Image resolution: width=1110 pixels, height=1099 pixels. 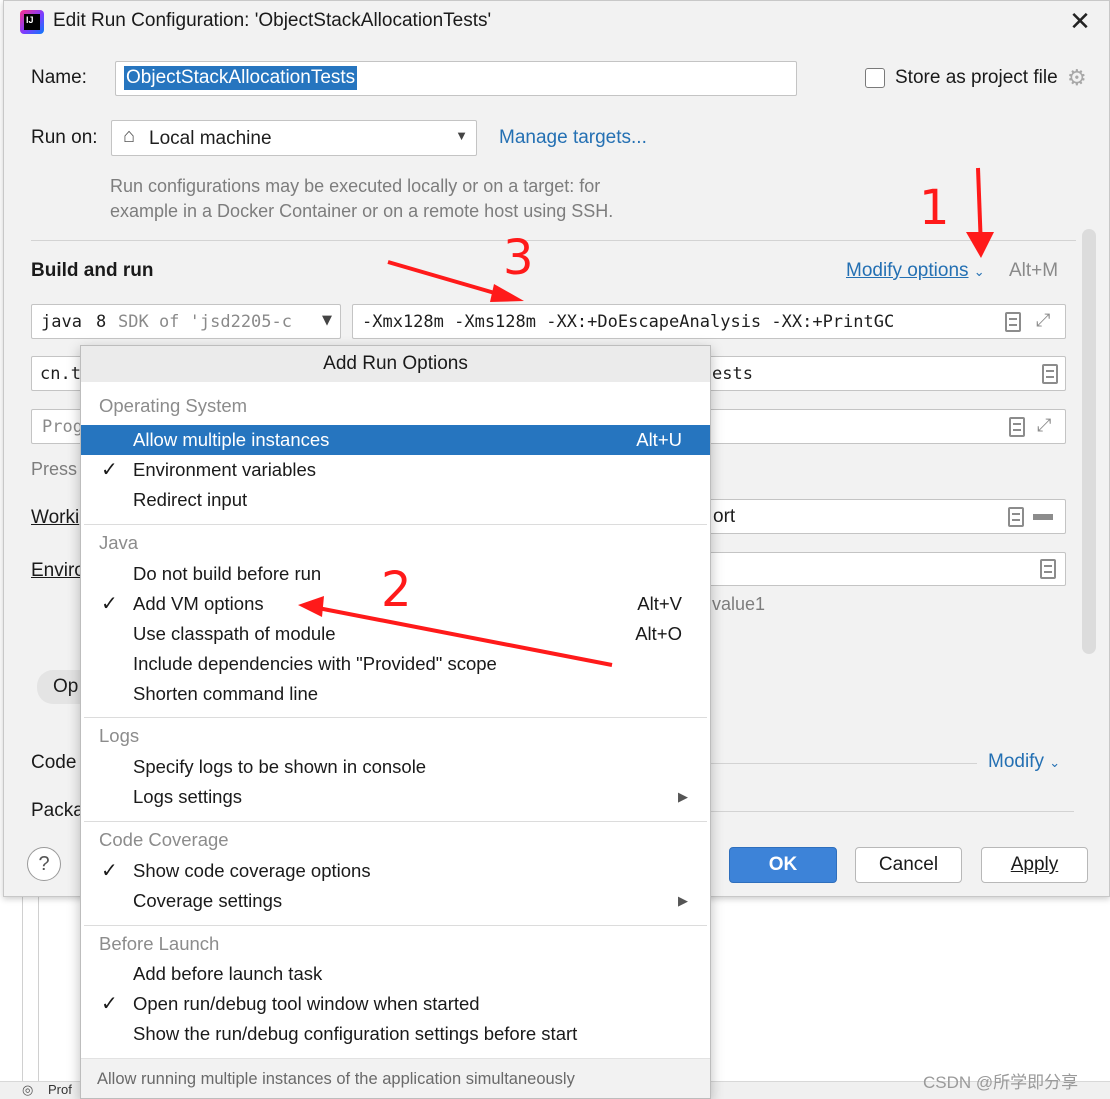 What do you see at coordinates (518, 258) in the screenshot?
I see `annotation-number-3: 3` at bounding box center [518, 258].